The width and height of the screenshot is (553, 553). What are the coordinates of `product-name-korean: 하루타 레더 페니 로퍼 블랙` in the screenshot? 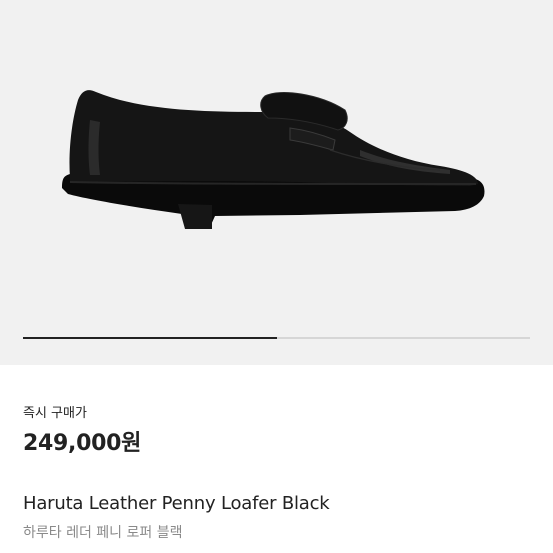 It's located at (103, 533).